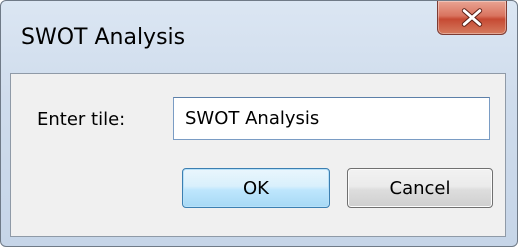  I want to click on ok-button-label: OK, so click(256, 188).